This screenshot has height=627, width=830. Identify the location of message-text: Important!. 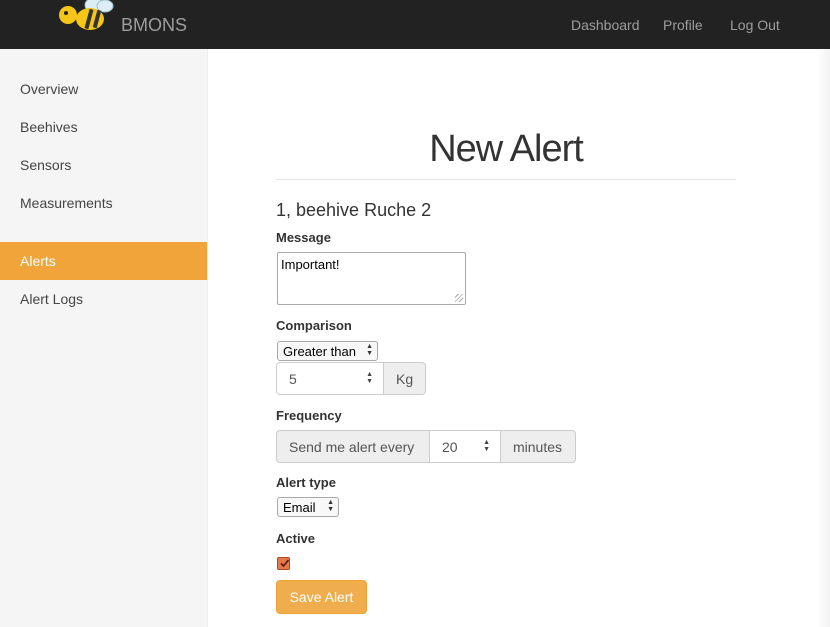
(310, 264).